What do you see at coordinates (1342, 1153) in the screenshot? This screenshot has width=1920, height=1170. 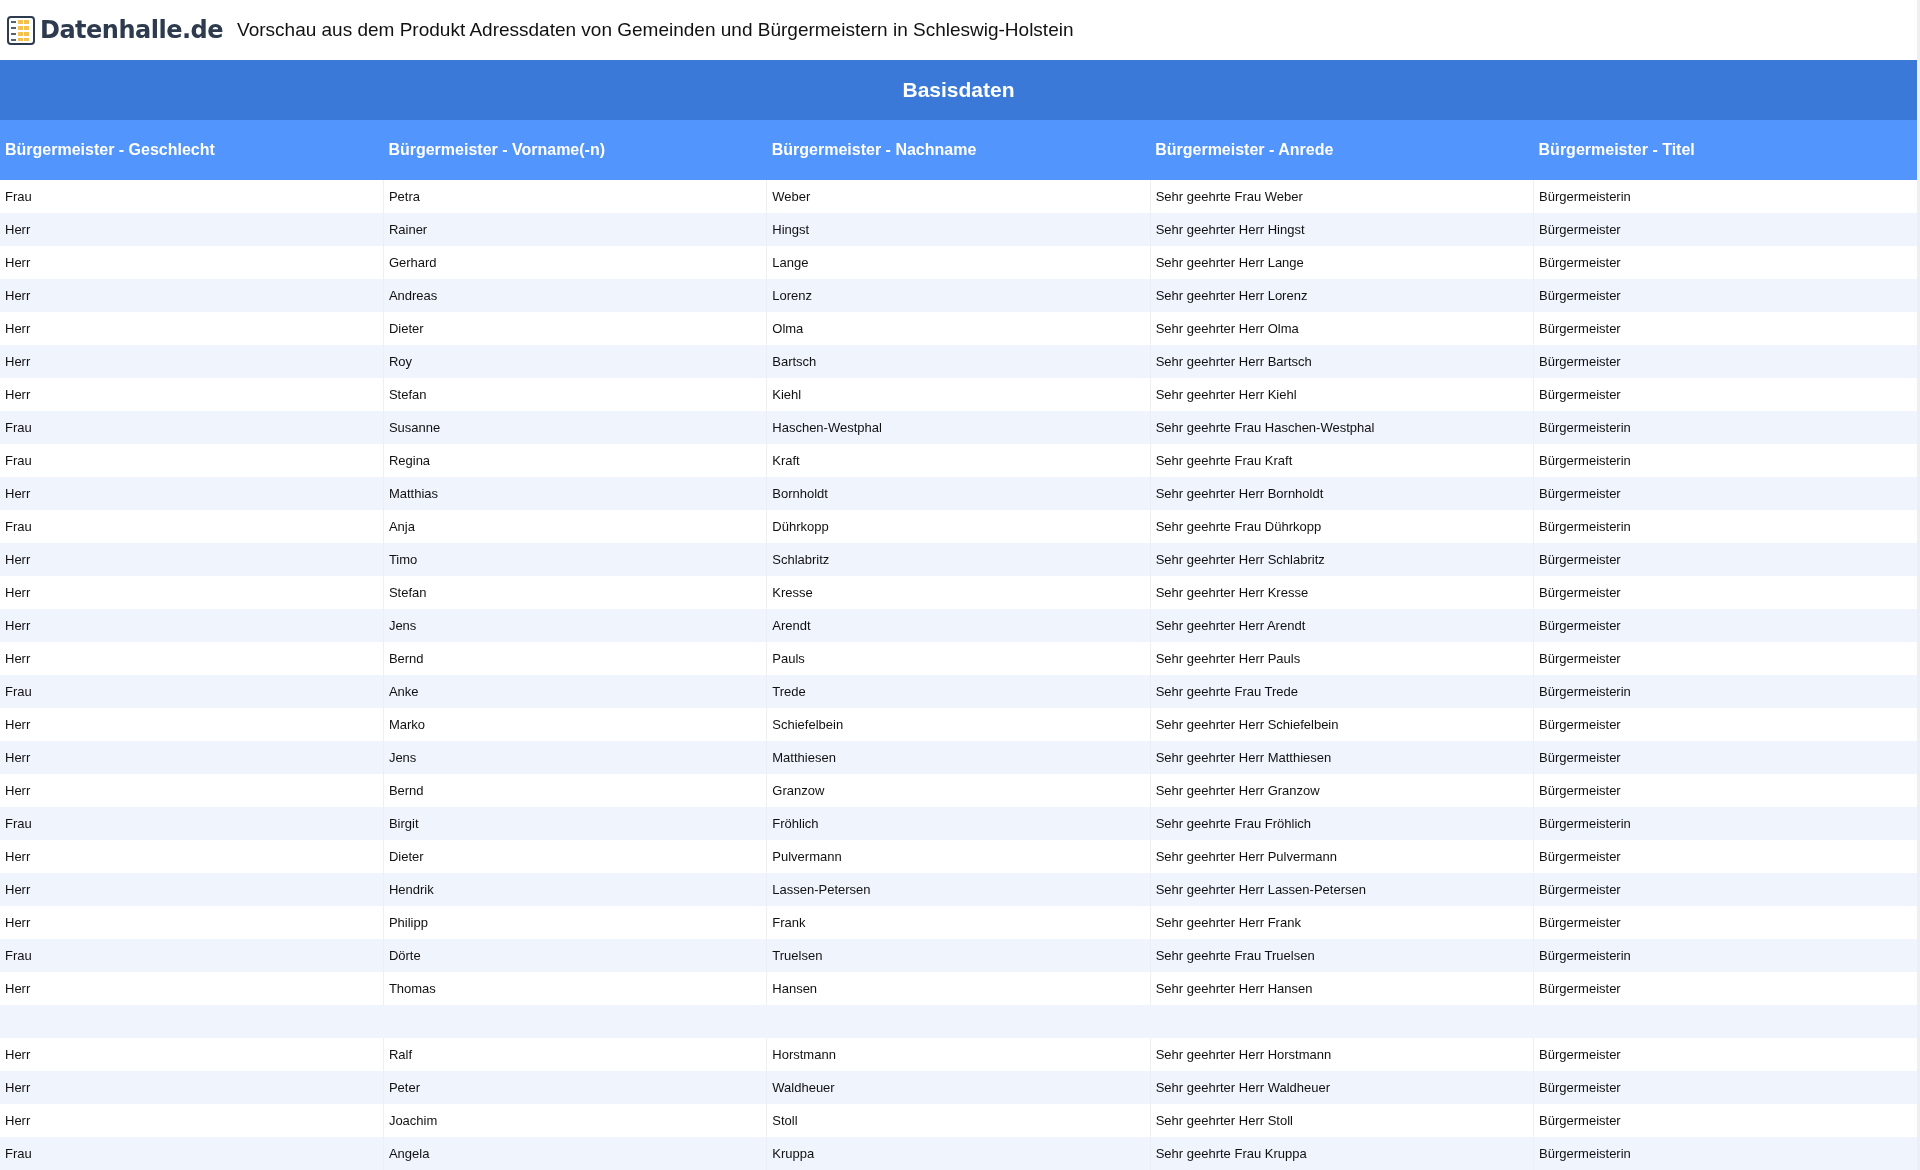 I see `table-cell: Sehr geehrte Frau Kruppa` at bounding box center [1342, 1153].